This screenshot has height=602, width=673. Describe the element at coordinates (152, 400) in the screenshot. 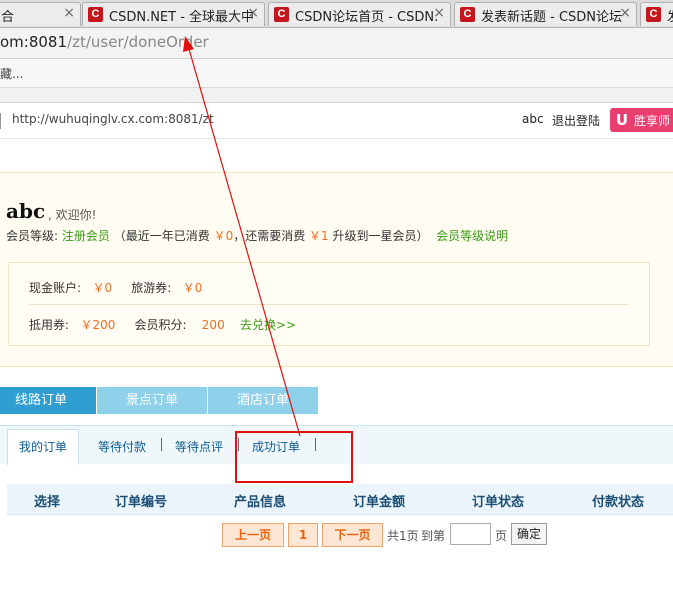

I see `tab-scenic-orders: 景点订单` at that location.